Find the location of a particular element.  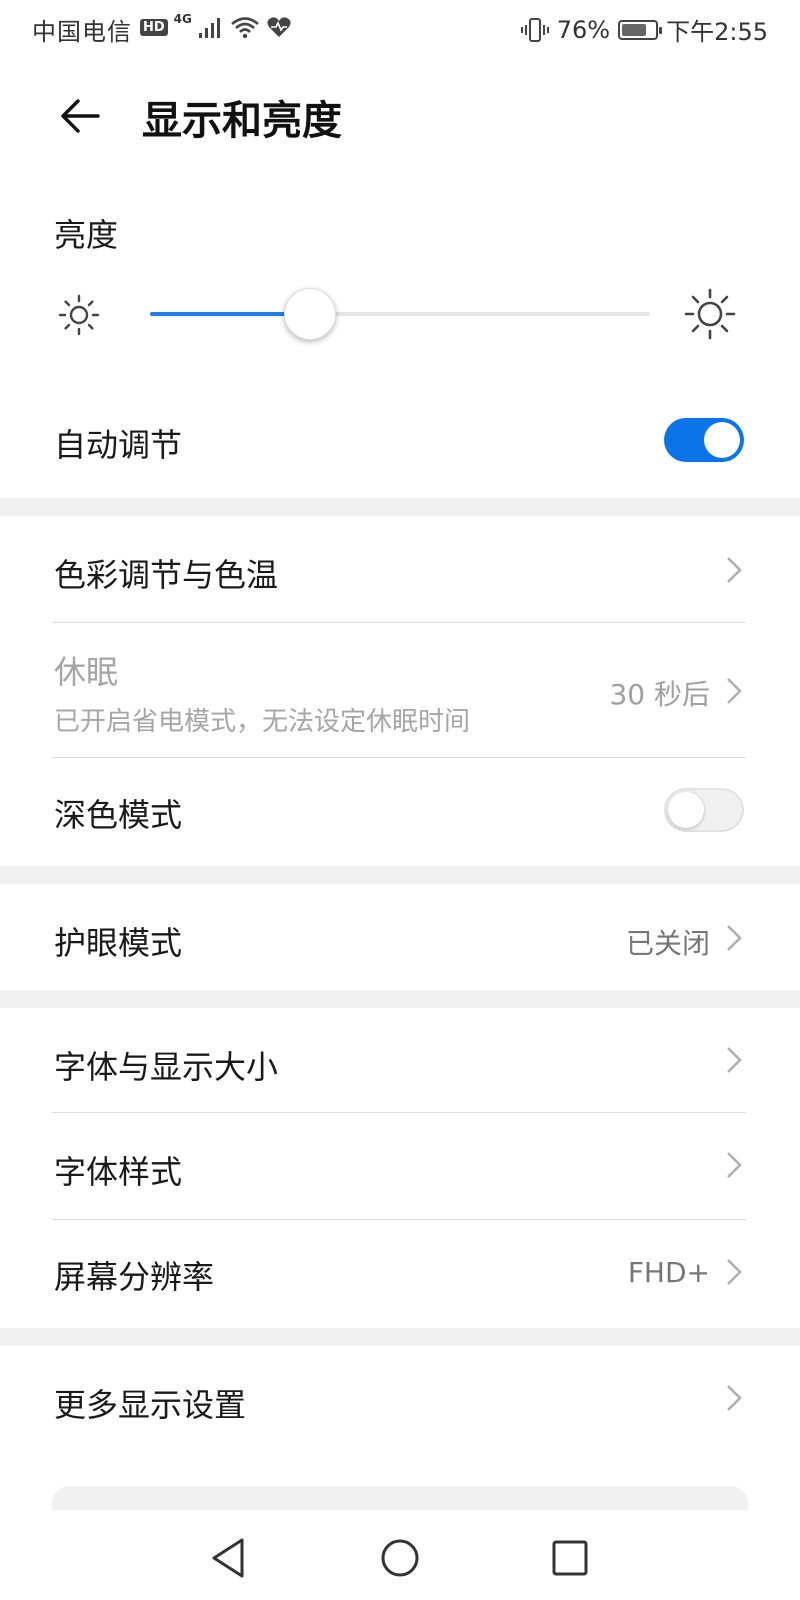

status-icons-left: HD 4G is located at coordinates (216, 27).